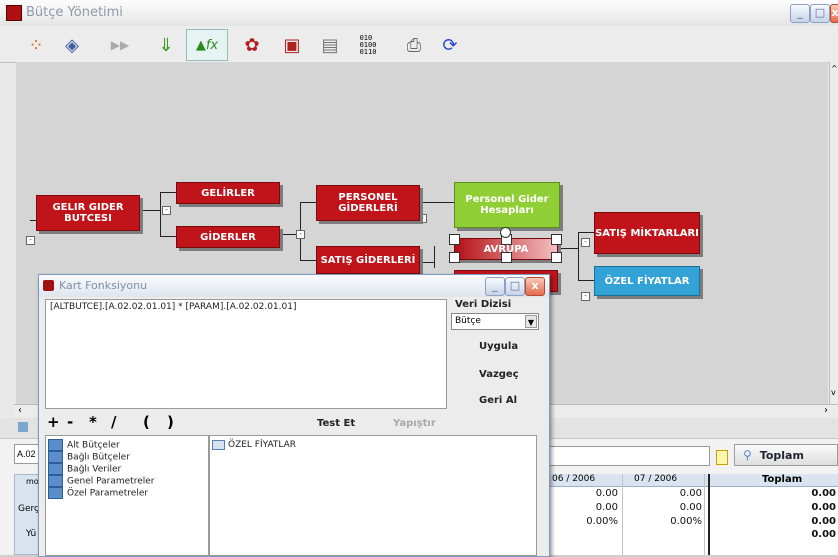  I want to click on user-card-icon: ▣, so click(292, 45).